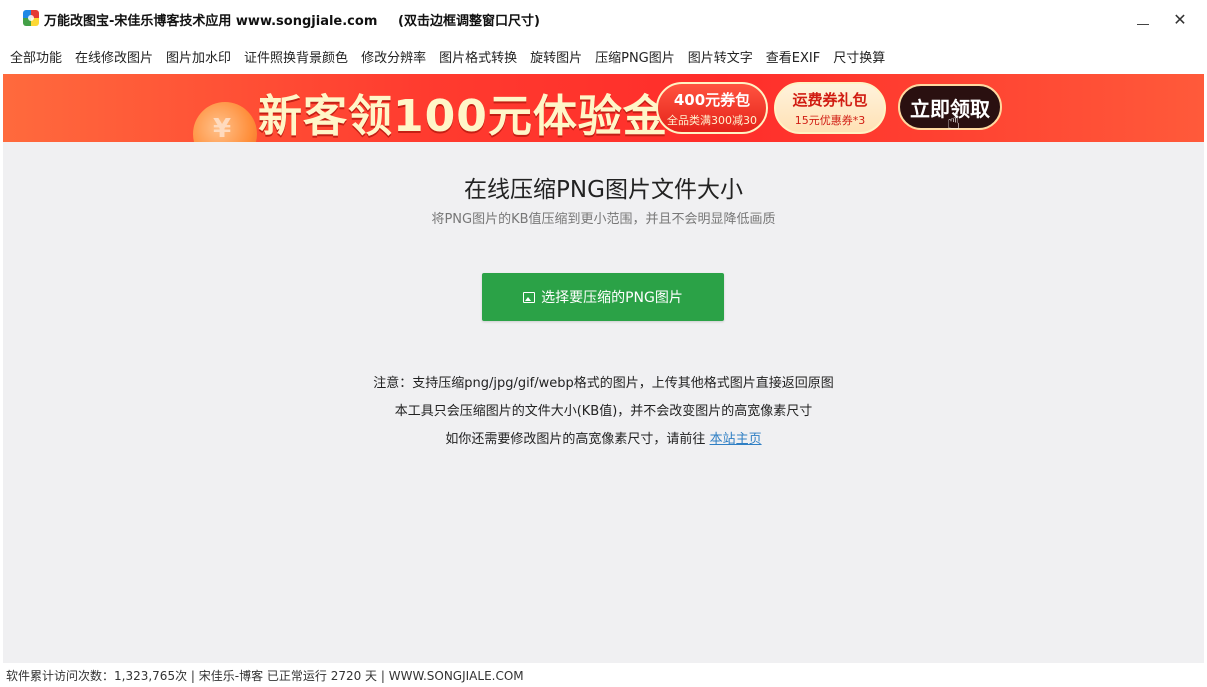 This screenshot has height=687, width=1207. What do you see at coordinates (603, 219) in the screenshot?
I see `page-subtitle: 将PNG图片的KB值压缩到更小范围，并且不会明显降低画质` at bounding box center [603, 219].